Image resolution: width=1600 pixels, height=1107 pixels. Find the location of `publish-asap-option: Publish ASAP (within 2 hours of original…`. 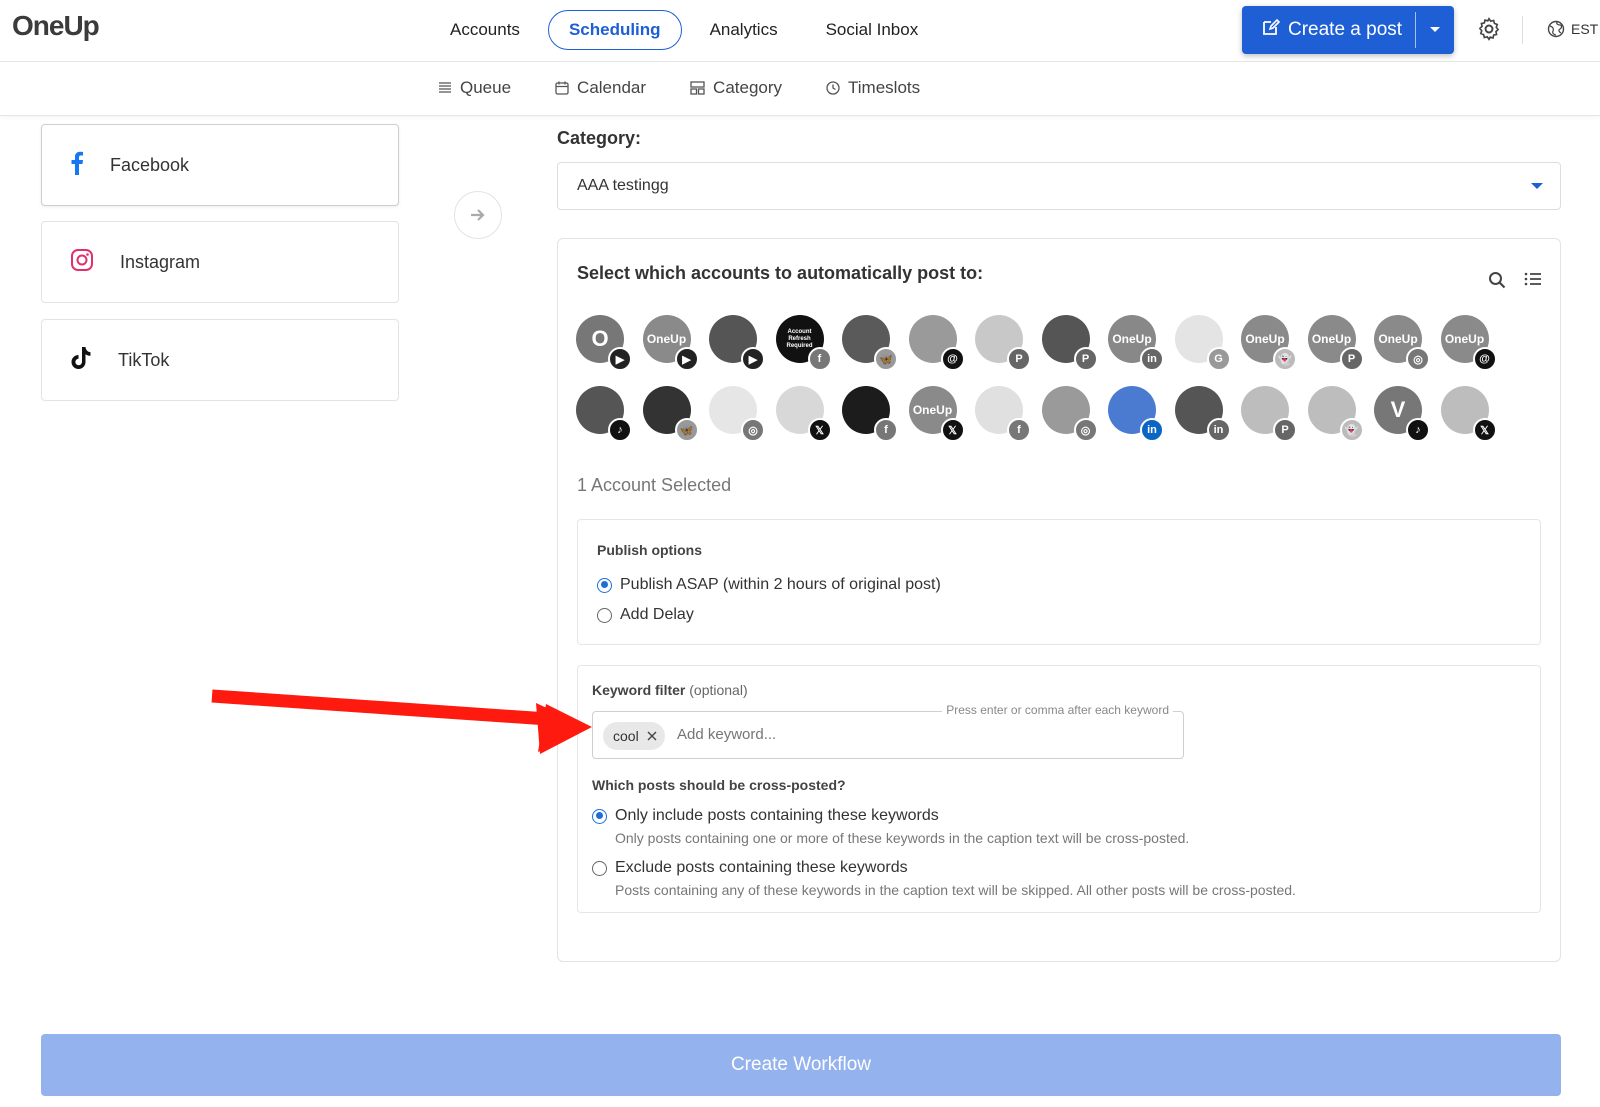

publish-asap-option: Publish ASAP (within 2 hours of original… is located at coordinates (769, 585).